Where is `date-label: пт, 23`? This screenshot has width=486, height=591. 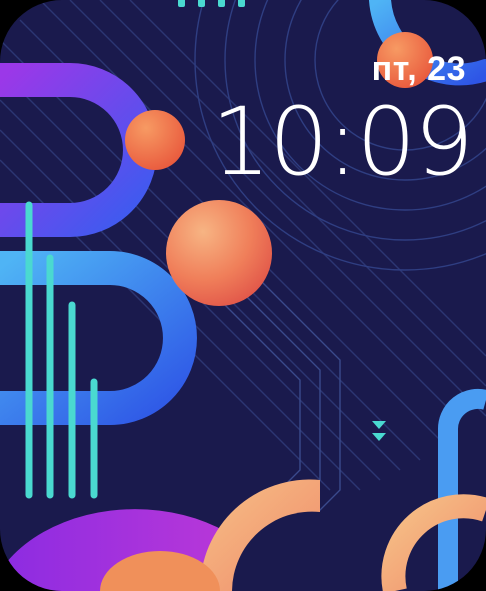 date-label: пт, 23 is located at coordinates (419, 69).